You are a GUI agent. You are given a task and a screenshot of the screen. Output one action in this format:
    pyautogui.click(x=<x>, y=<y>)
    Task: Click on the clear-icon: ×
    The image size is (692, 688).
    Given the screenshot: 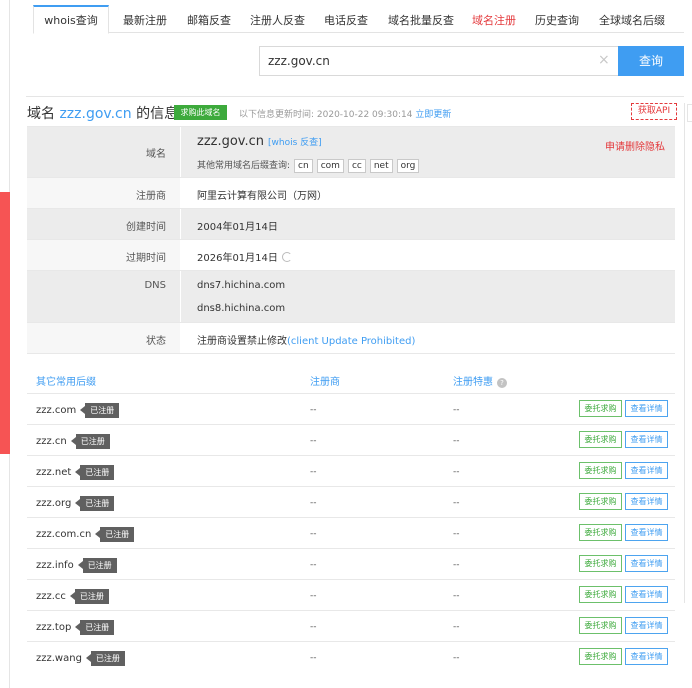 What is the action you would take?
    pyautogui.click(x=604, y=60)
    